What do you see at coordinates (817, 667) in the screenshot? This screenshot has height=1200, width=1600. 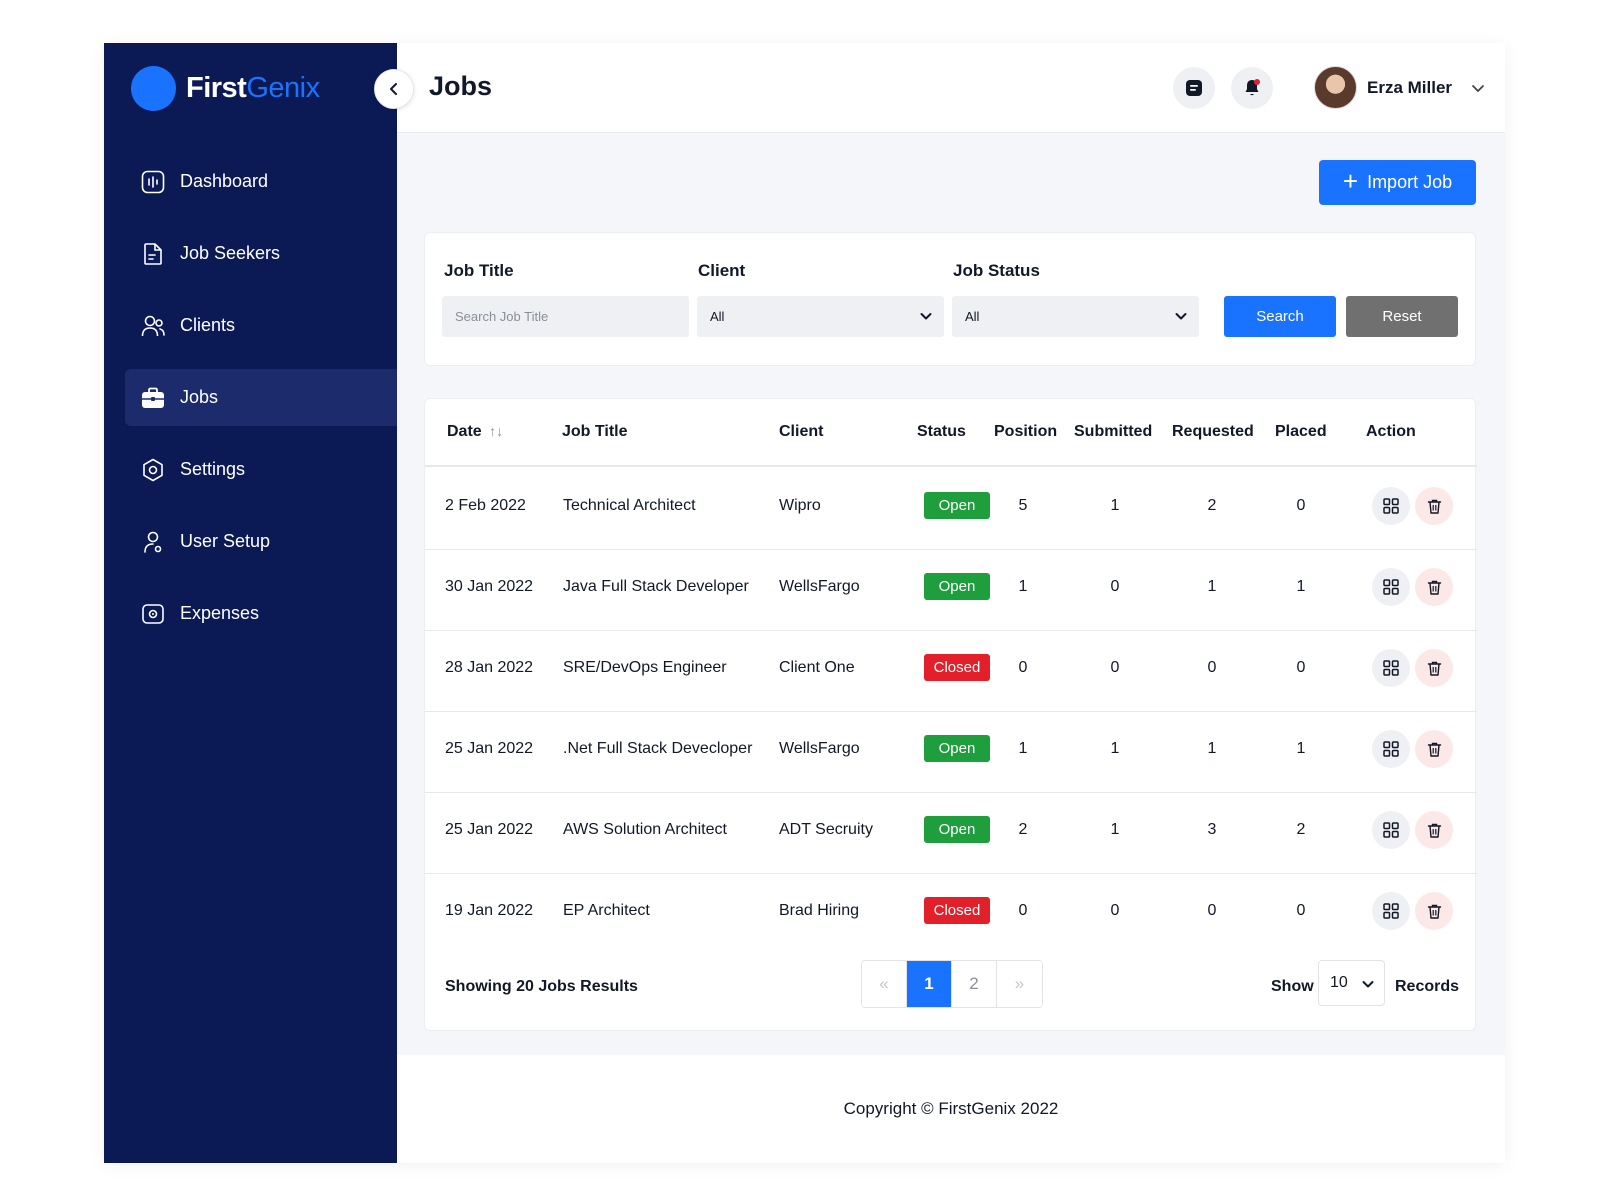 I see `cell-client: Client One` at bounding box center [817, 667].